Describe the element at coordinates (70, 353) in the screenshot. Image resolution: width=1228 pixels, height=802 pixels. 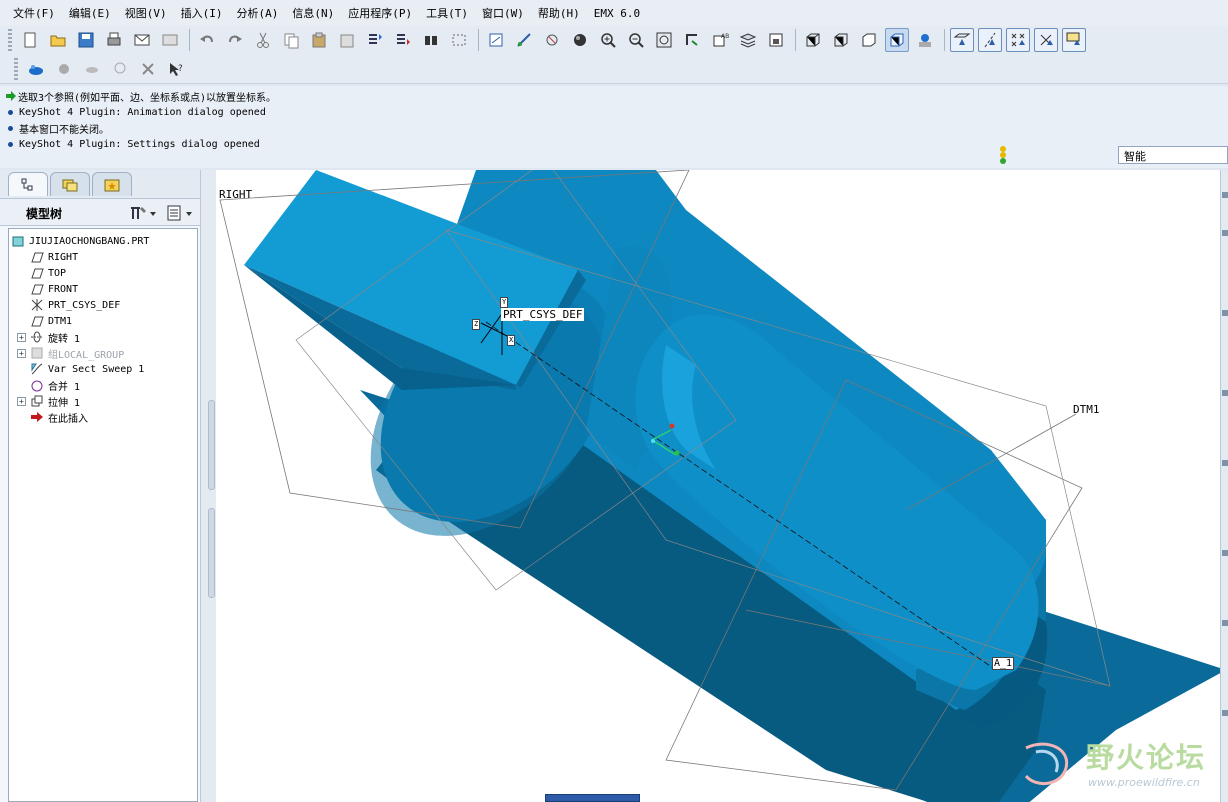
I see `tree-item: + 组LOCAL_GROUP` at that location.